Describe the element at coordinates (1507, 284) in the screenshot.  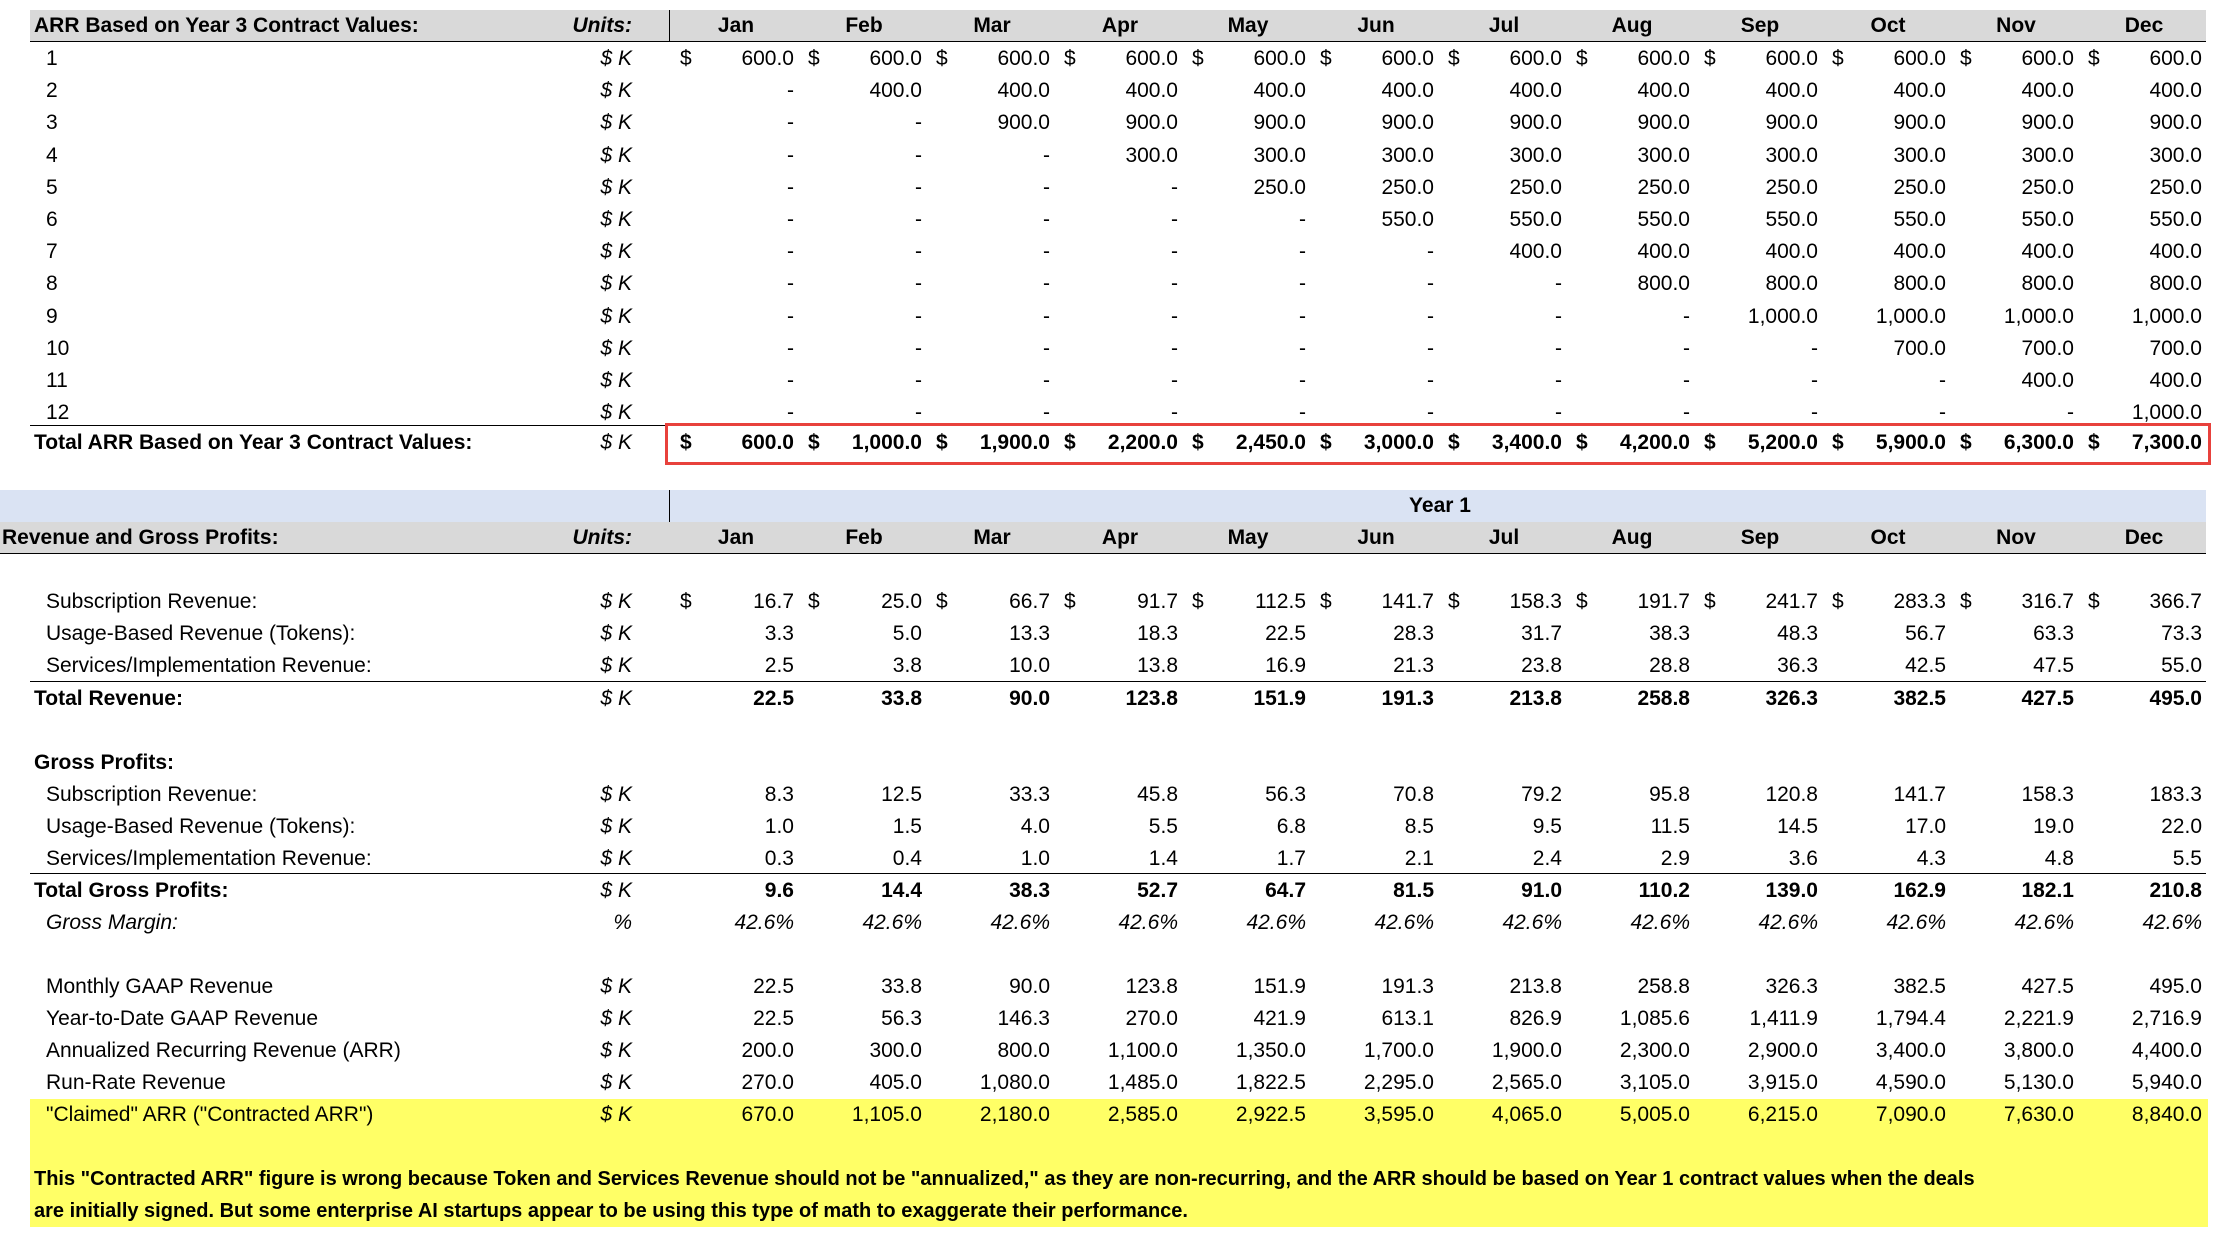
I see `cell-jul: -` at that location.